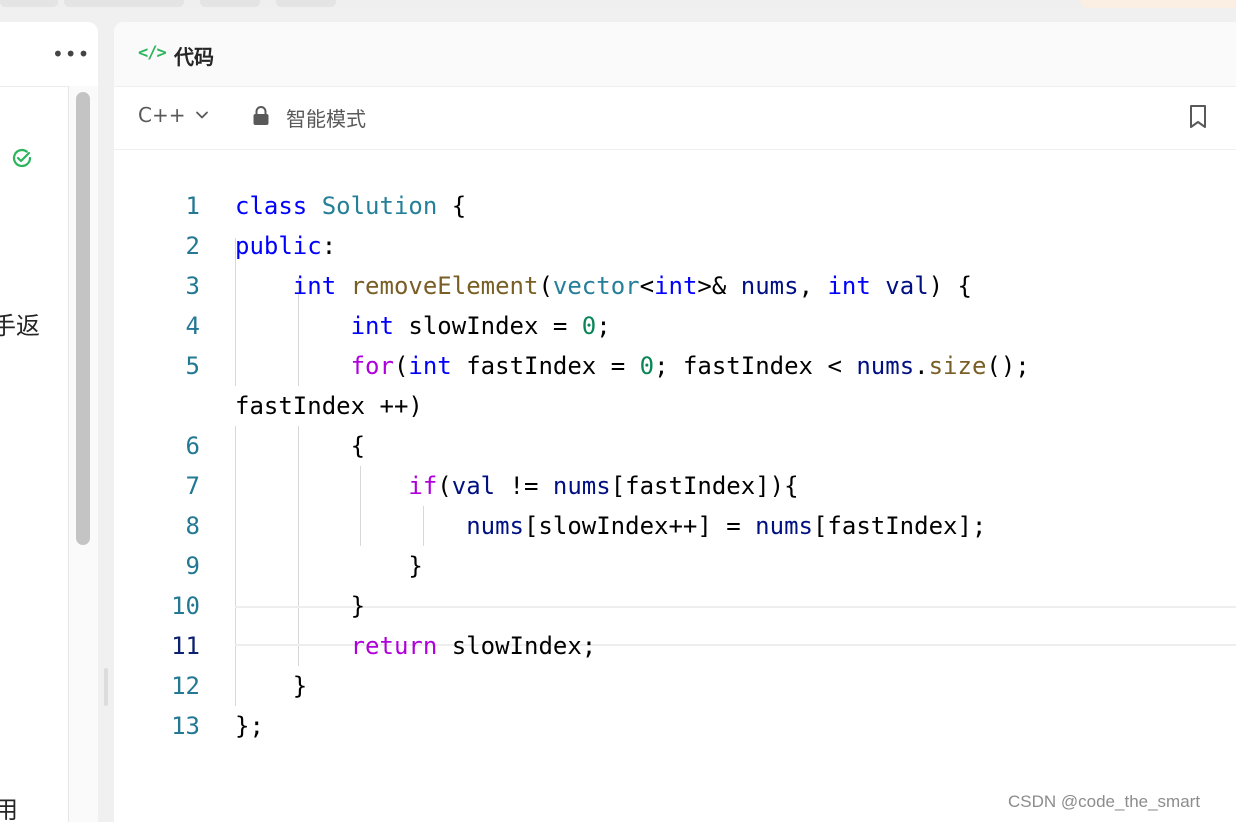 This screenshot has width=1236, height=822. What do you see at coordinates (20, 326) in the screenshot?
I see `description-text-fragment: 手返` at bounding box center [20, 326].